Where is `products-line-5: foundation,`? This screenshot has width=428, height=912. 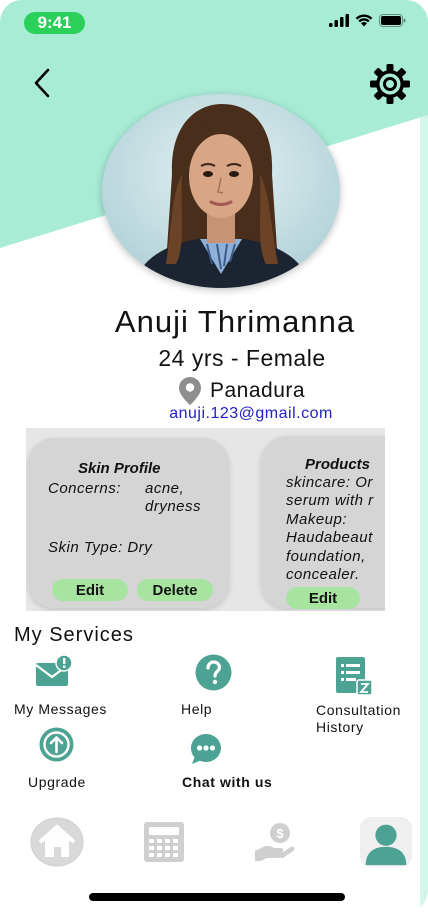 products-line-5: foundation, is located at coordinates (326, 556).